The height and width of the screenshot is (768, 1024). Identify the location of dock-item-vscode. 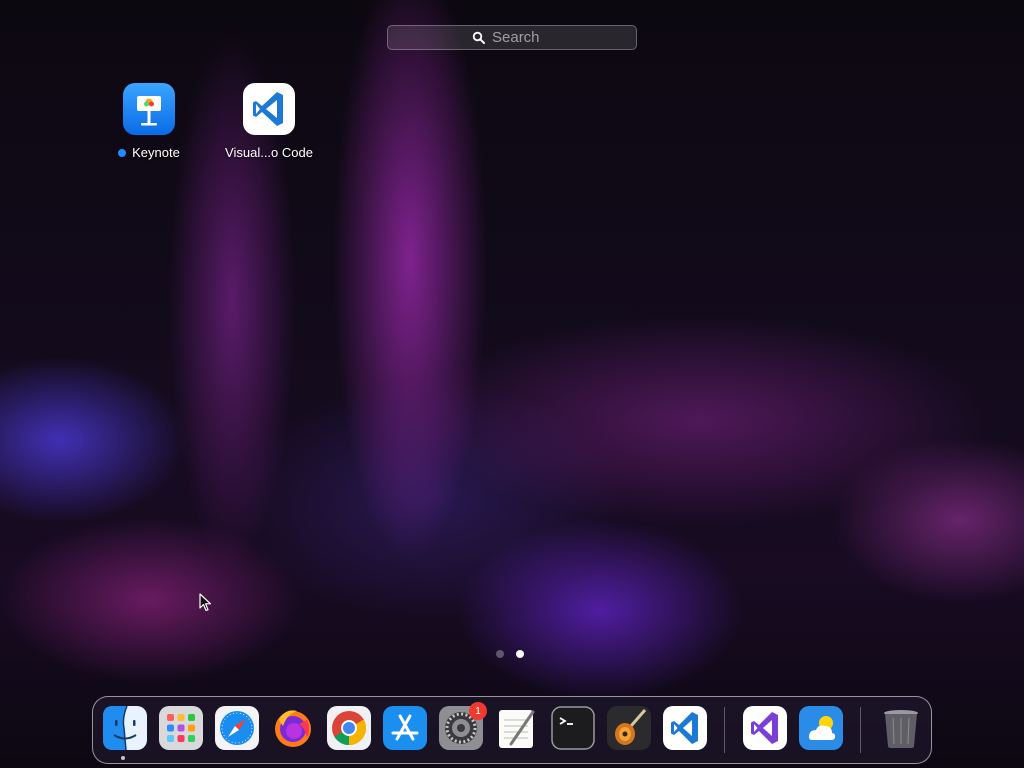
(685, 728).